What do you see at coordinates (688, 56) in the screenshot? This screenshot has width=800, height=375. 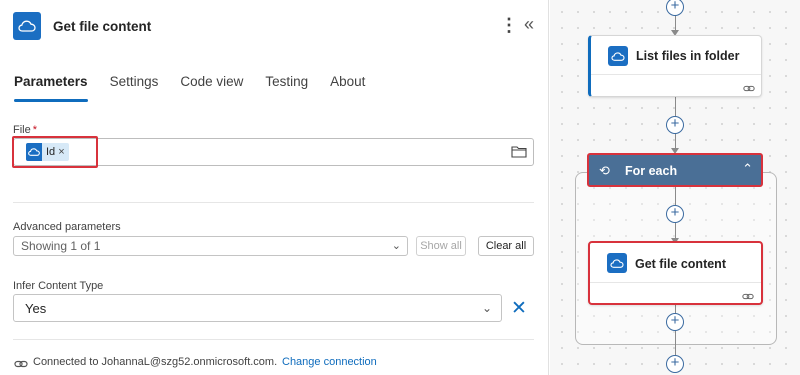 I see `list-files-title: List files in folder` at bounding box center [688, 56].